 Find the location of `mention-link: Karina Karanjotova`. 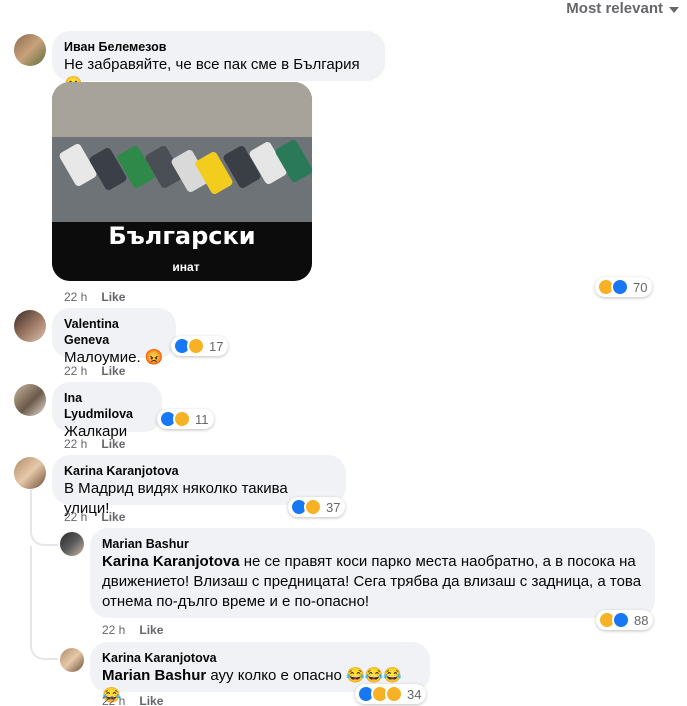

mention-link: Karina Karanjotova is located at coordinates (171, 561).